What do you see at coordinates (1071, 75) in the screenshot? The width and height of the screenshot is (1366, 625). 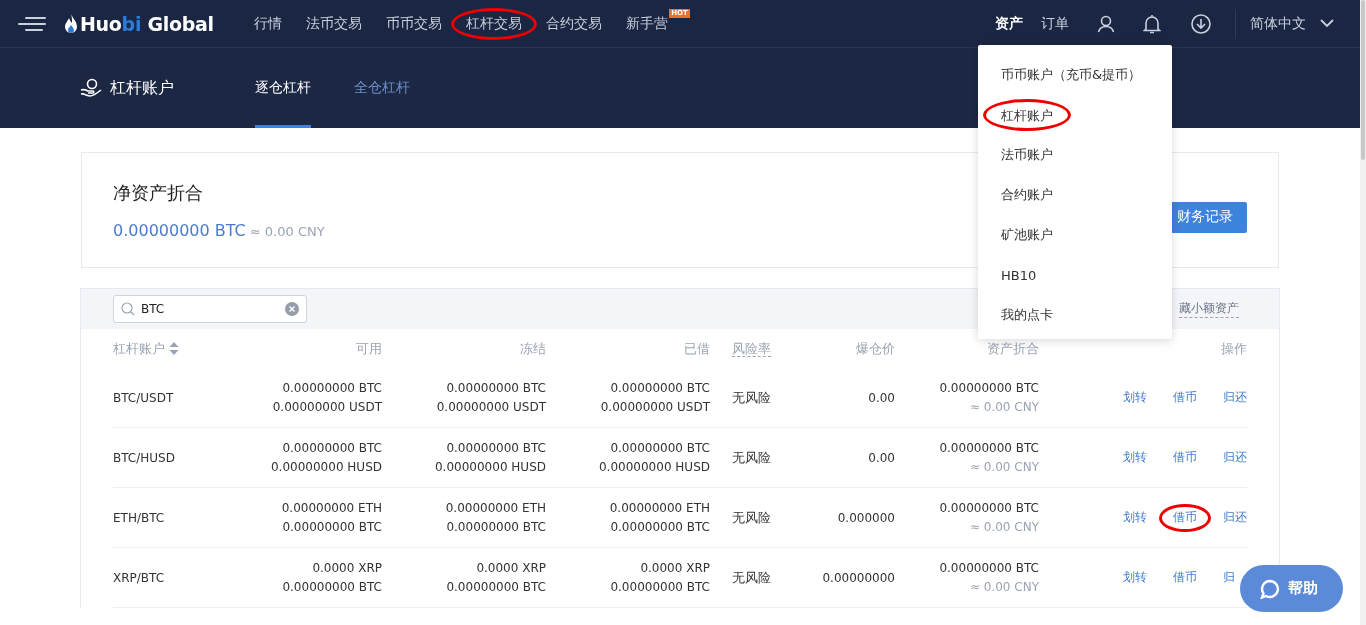 I see `menu-item: 币币账户（充币&提币）` at bounding box center [1071, 75].